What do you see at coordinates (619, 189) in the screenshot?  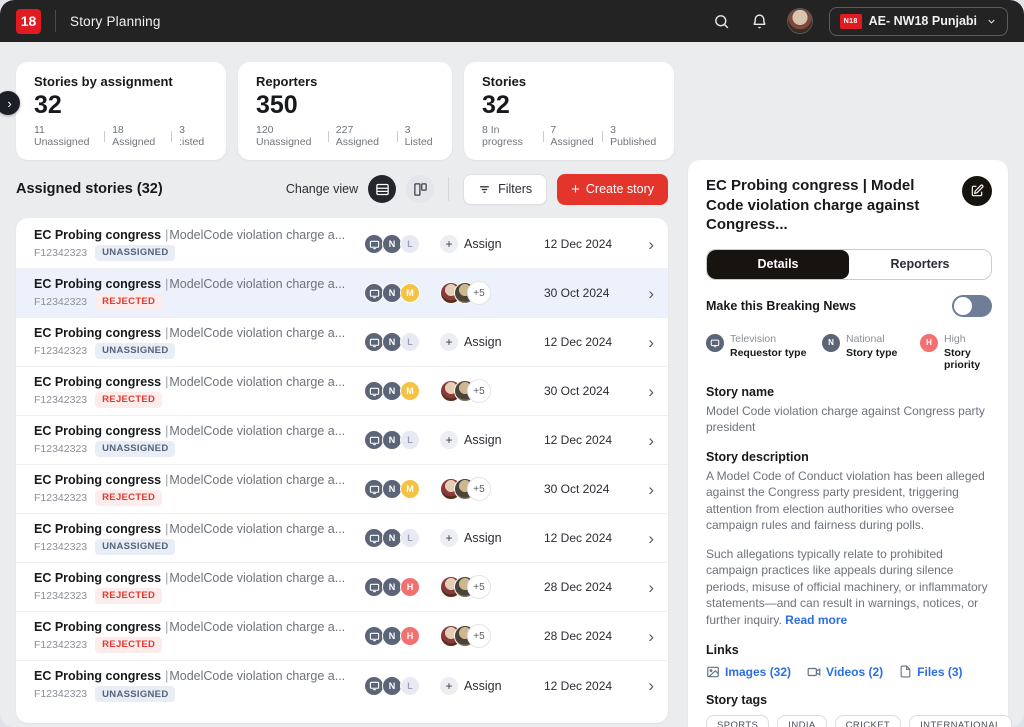 I see `create-story-label: Create story` at bounding box center [619, 189].